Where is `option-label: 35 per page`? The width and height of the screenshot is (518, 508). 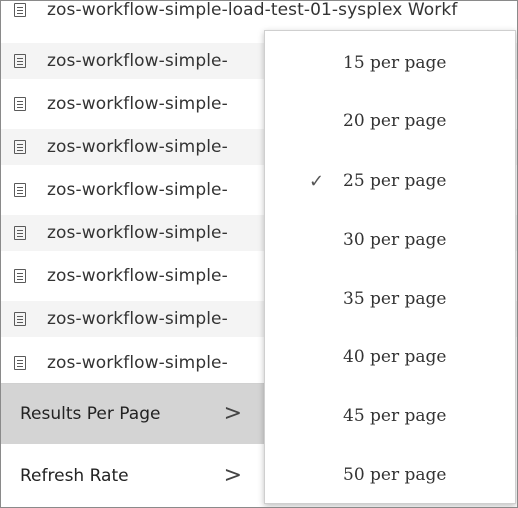 option-label: 35 per page is located at coordinates (395, 299).